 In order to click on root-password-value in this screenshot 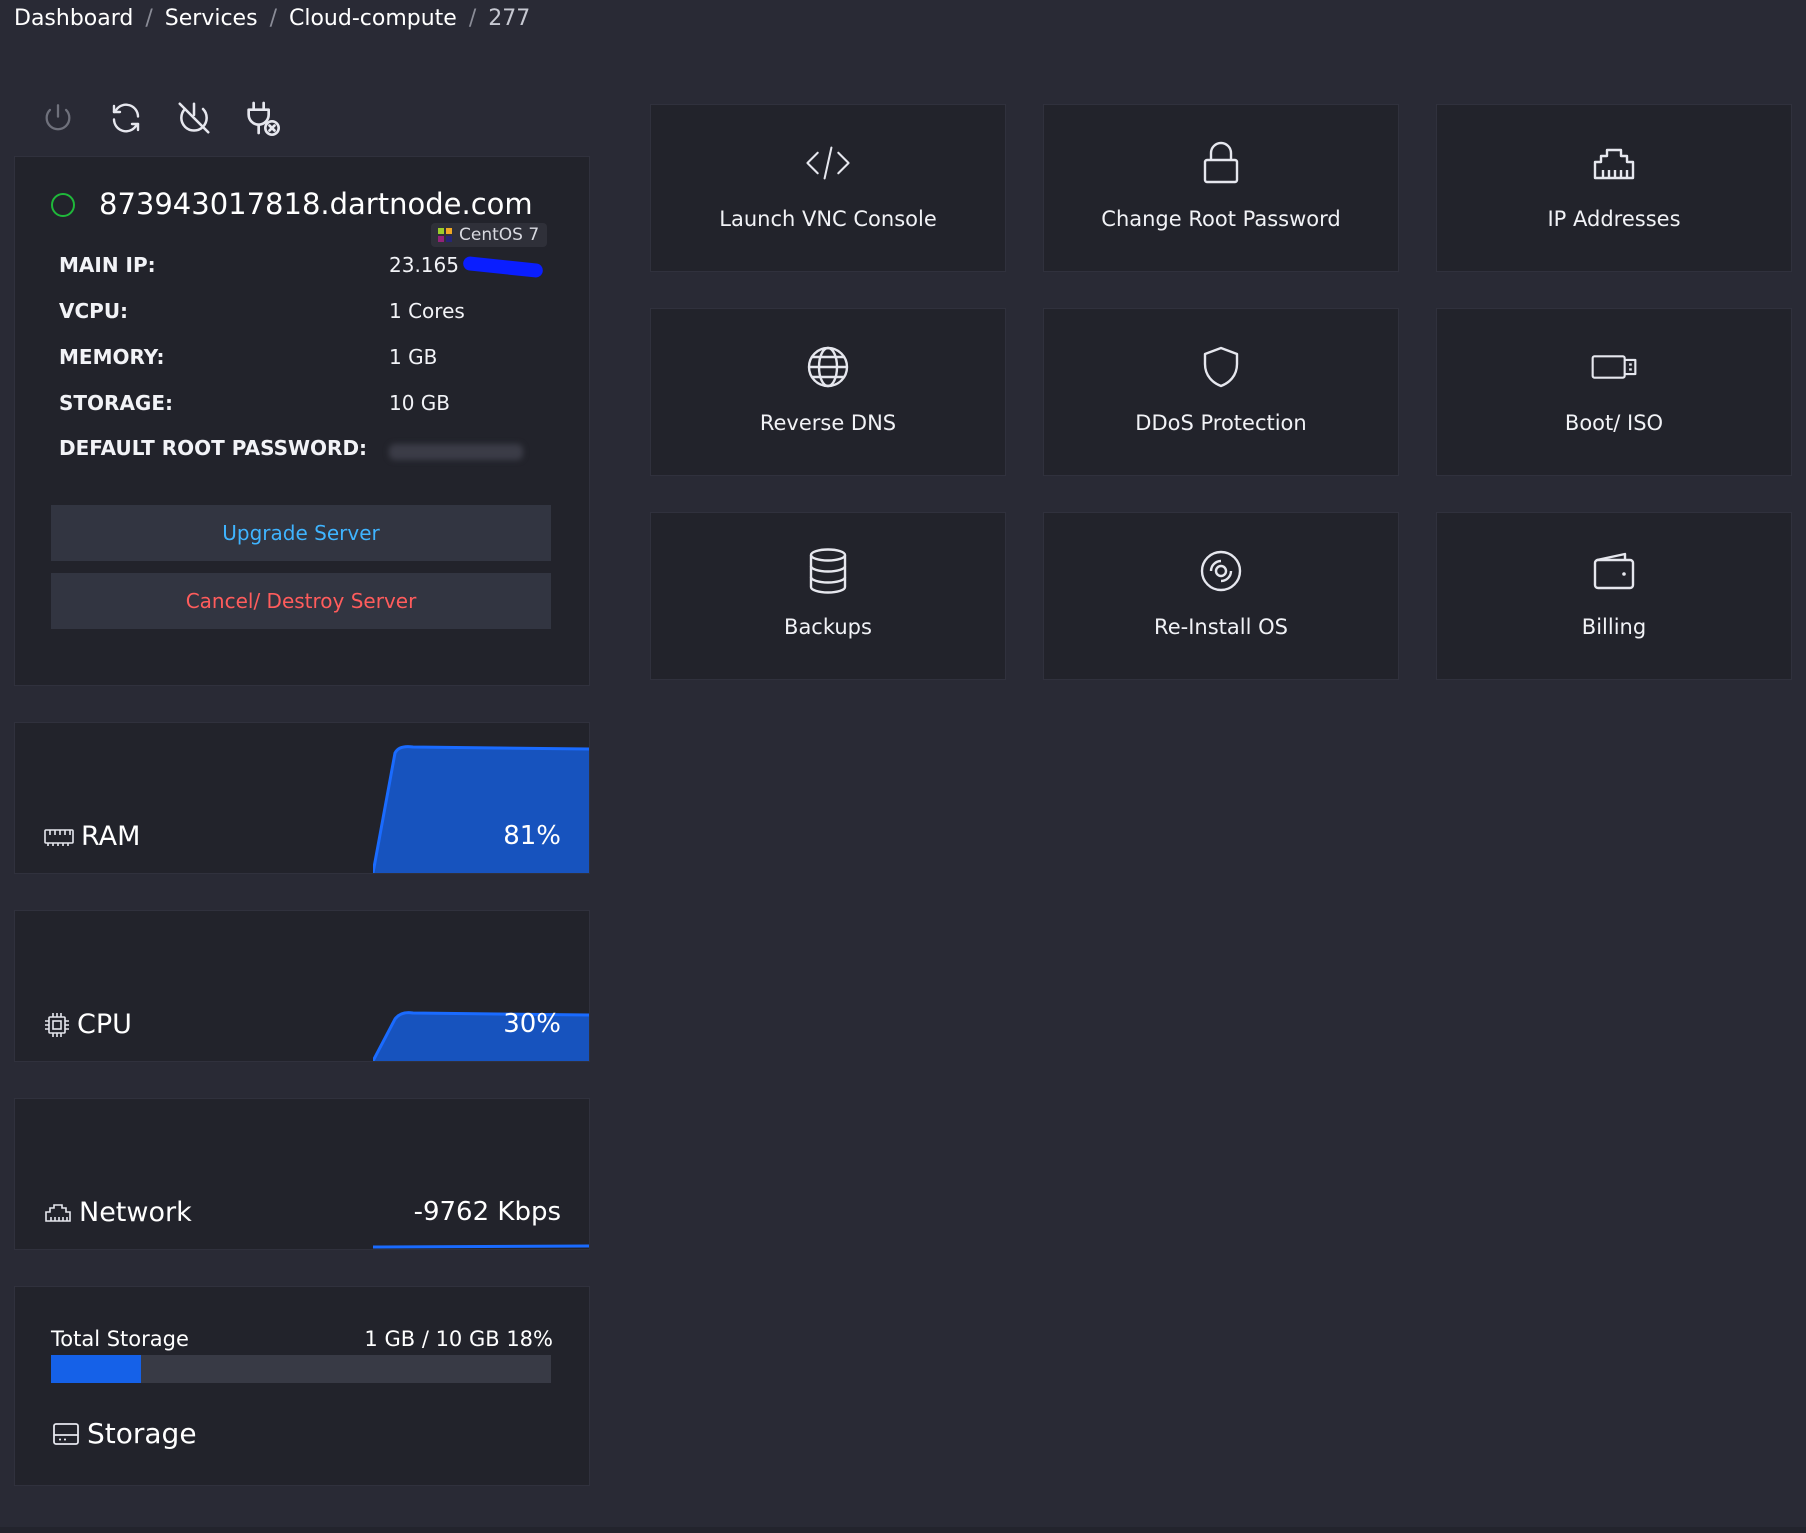, I will do `click(456, 450)`.